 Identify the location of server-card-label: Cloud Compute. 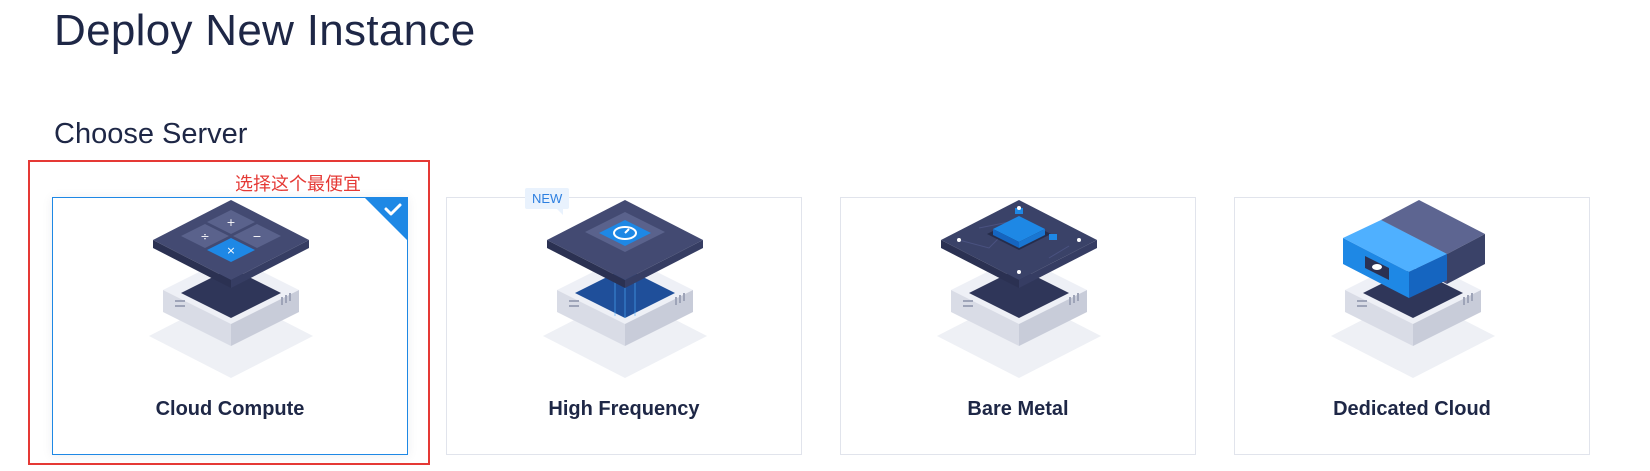
(230, 409).